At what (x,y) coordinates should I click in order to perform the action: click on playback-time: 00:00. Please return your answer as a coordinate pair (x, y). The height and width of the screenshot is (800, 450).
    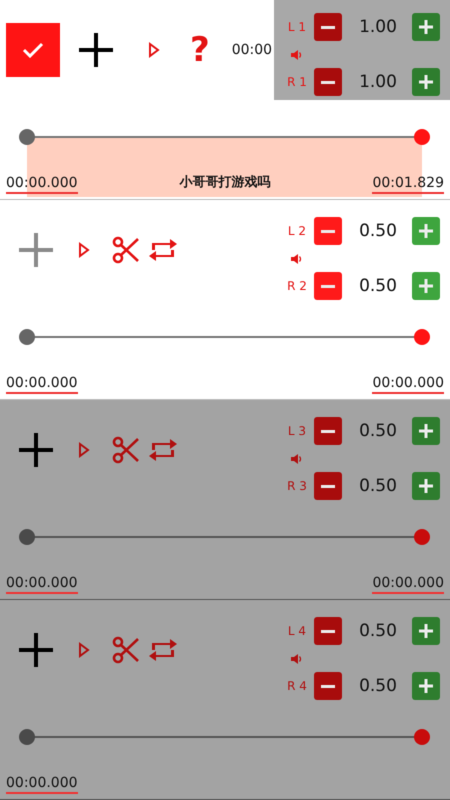
    Looking at the image, I should click on (252, 50).